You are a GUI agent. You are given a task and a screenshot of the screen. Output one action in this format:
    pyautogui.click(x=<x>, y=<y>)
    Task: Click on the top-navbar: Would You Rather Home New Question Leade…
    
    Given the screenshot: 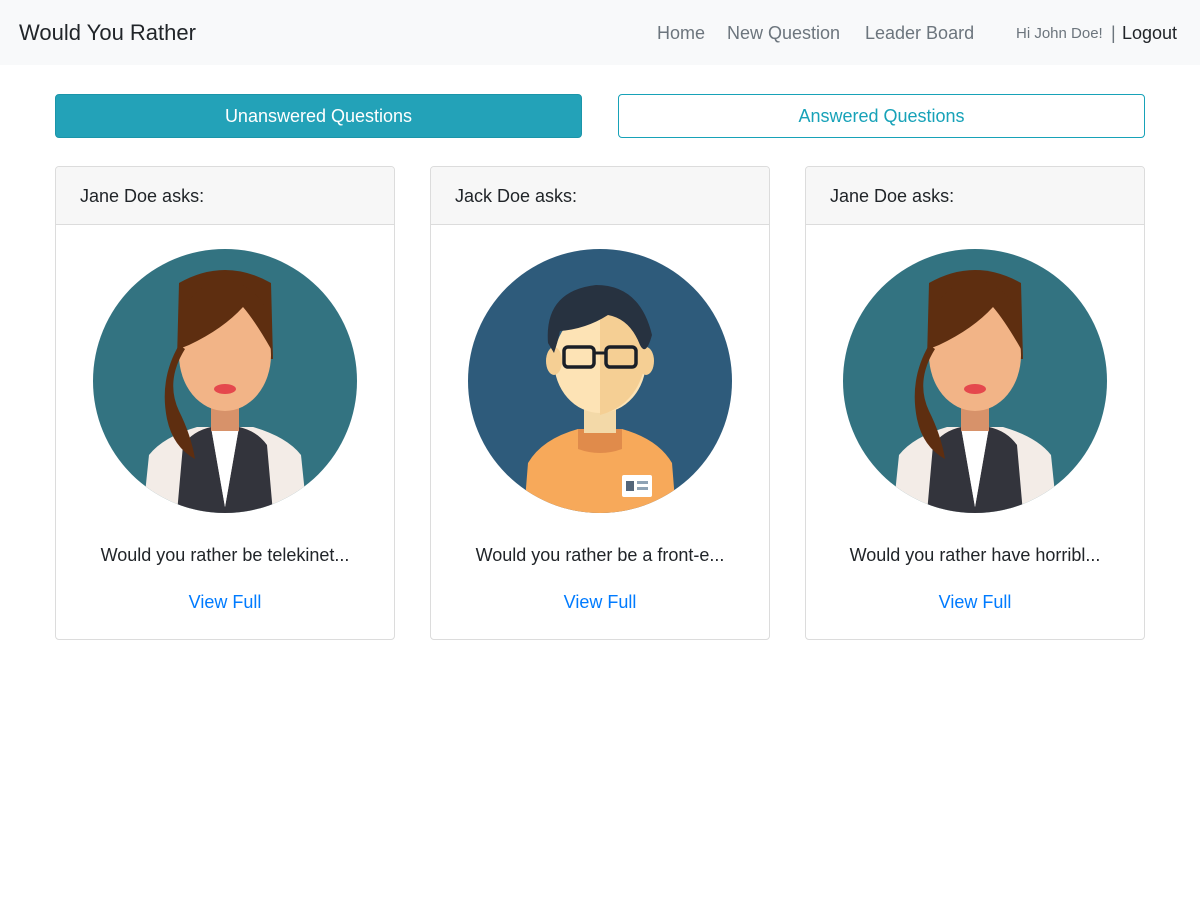 What is the action you would take?
    pyautogui.click(x=600, y=32)
    